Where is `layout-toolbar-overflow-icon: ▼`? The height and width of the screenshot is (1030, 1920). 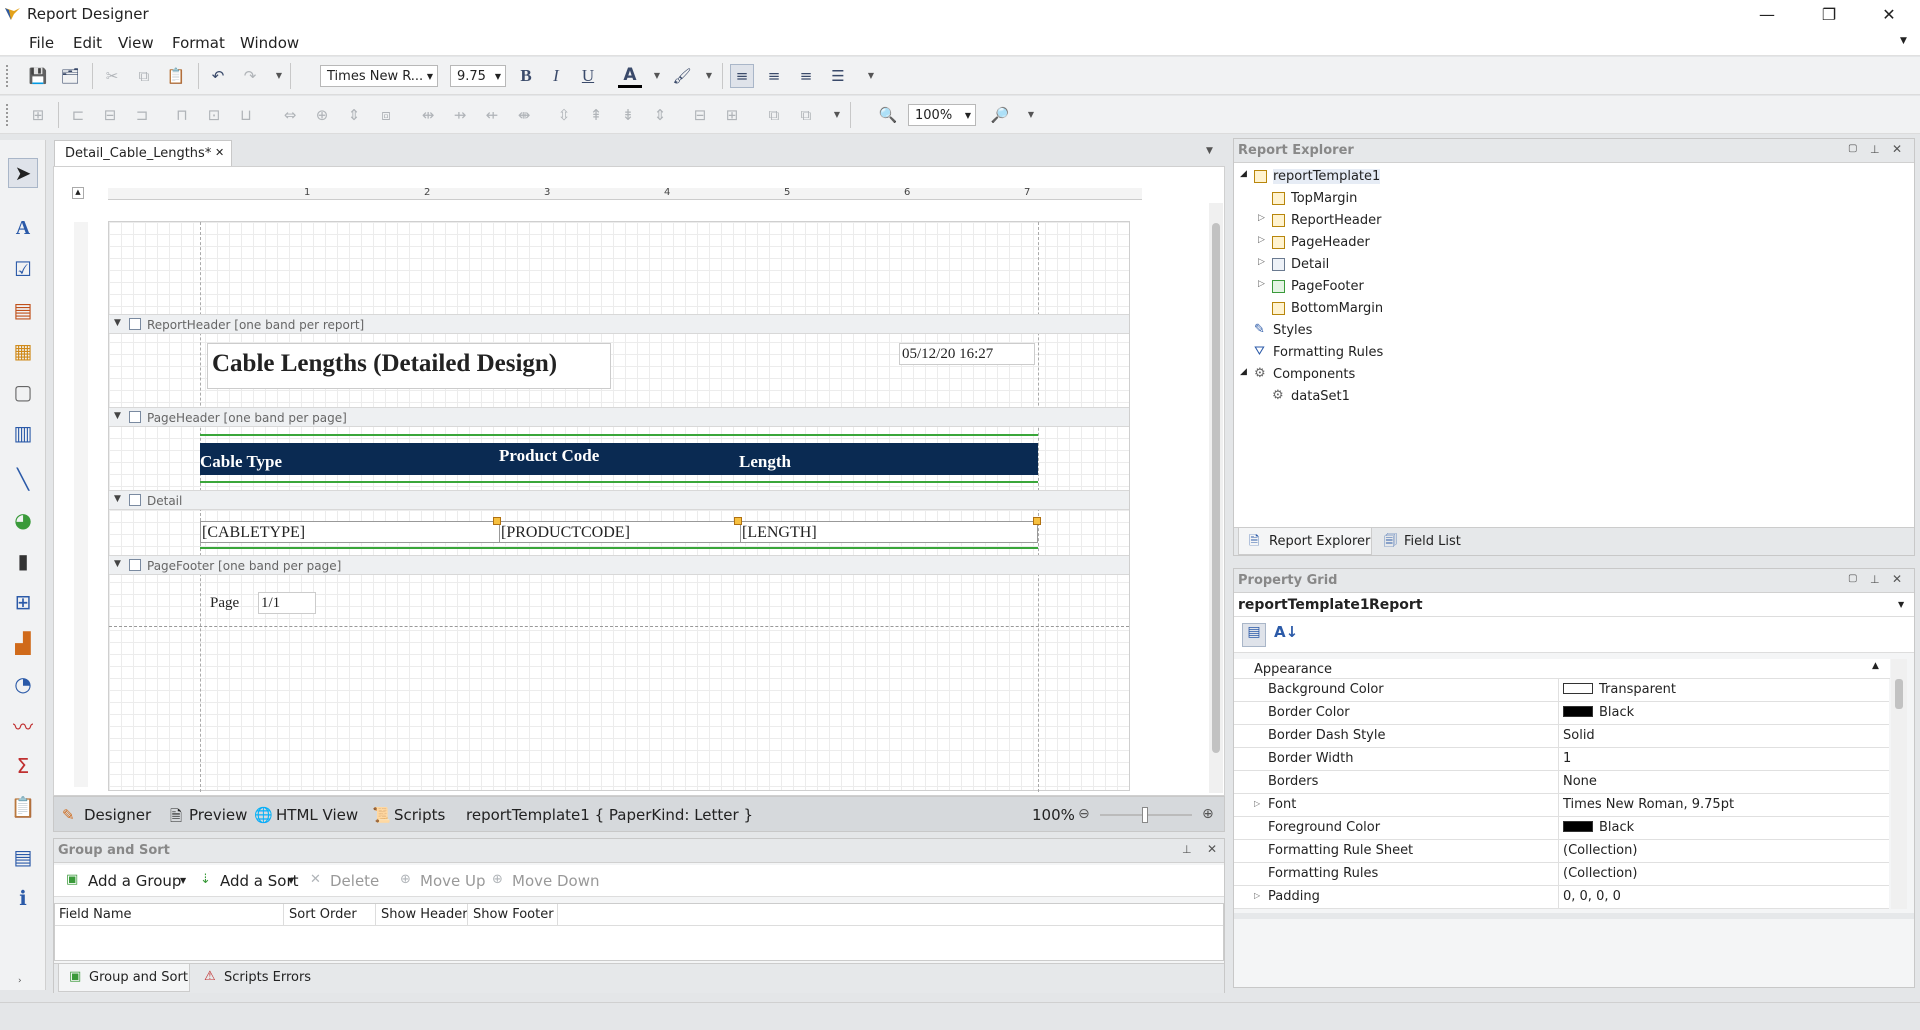
layout-toolbar-overflow-icon: ▼ is located at coordinates (837, 114).